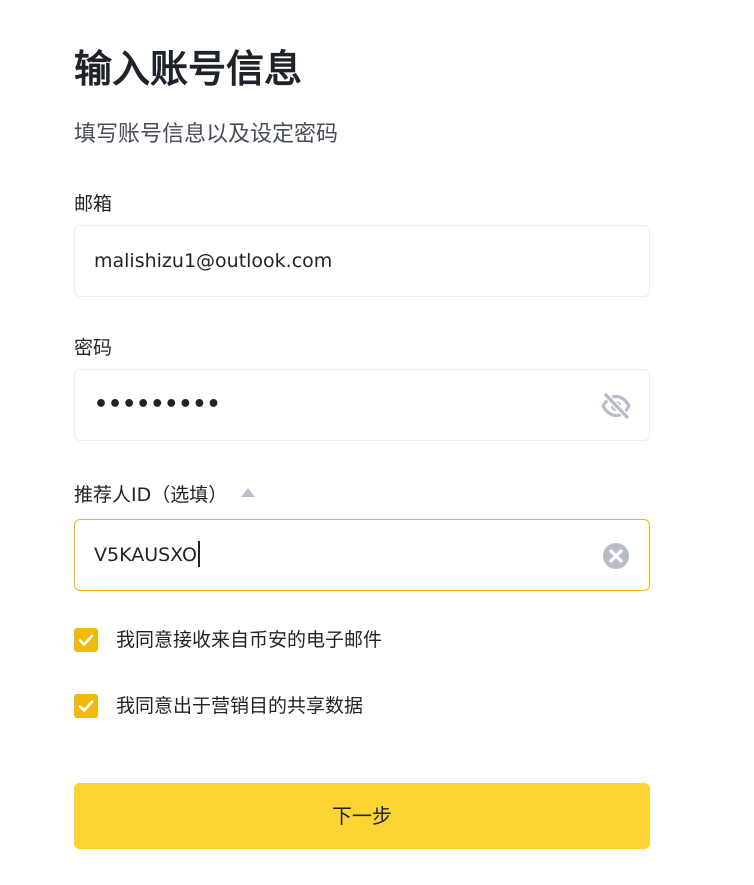  Describe the element at coordinates (362, 405) in the screenshot. I see `password-field: •••••••••` at that location.